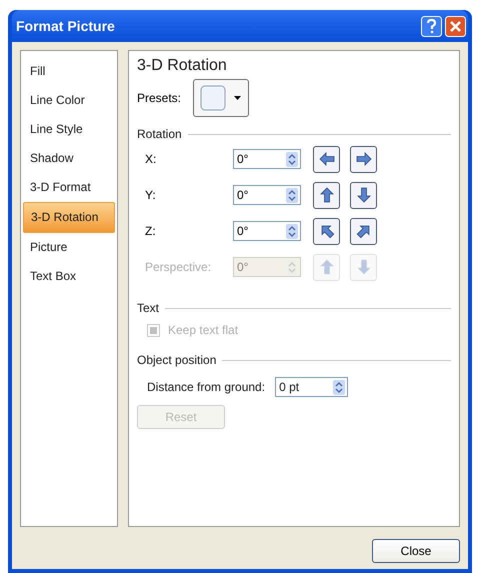 Image resolution: width=479 pixels, height=573 pixels. What do you see at coordinates (159, 134) in the screenshot?
I see `section-title: Rotation` at bounding box center [159, 134].